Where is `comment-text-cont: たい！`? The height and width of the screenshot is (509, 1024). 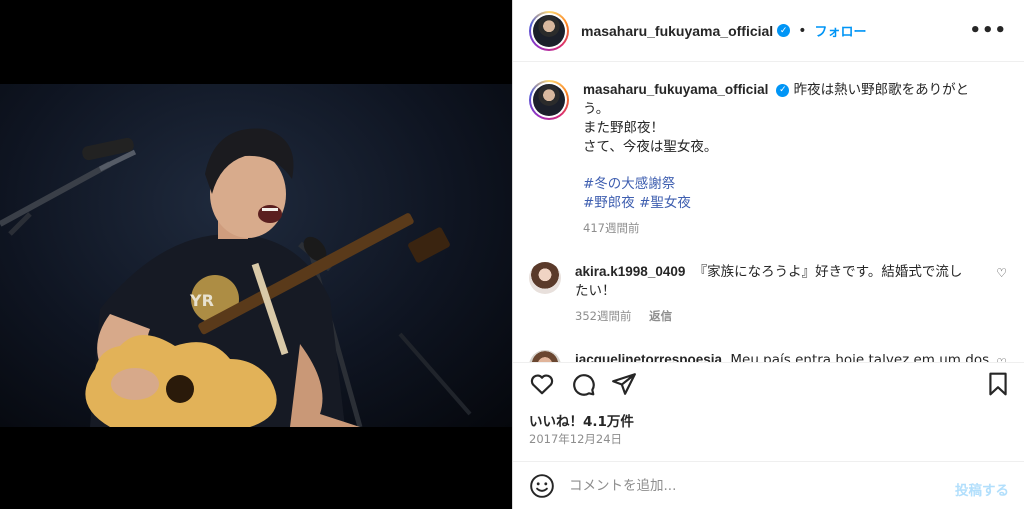
comment-text-cont: たい！ is located at coordinates (595, 291).